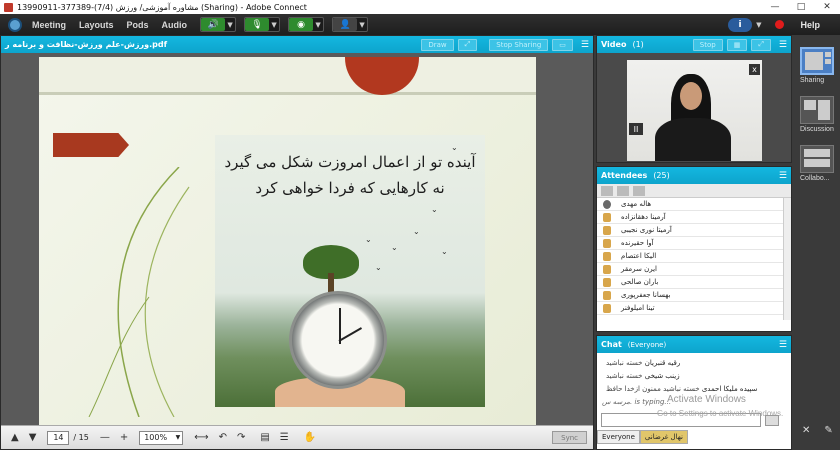  I want to click on zoom-in-icon: +, so click(124, 437).